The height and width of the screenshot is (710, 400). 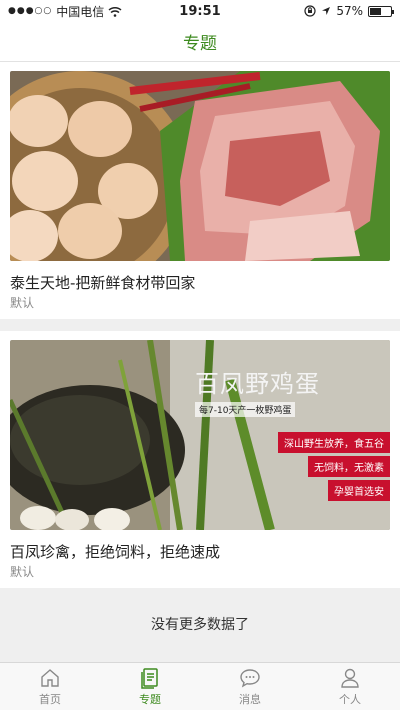 I want to click on status-right: 57%, so click(x=349, y=11).